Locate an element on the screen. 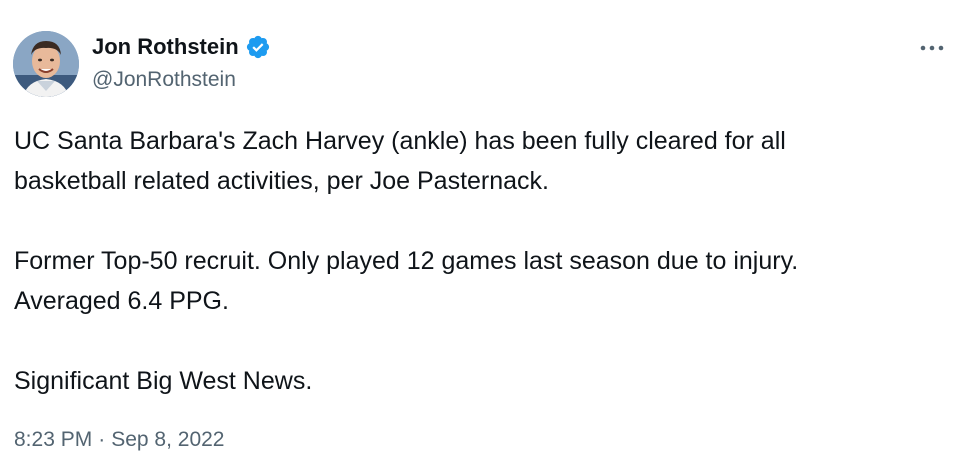  author-handle: @JonRothstein is located at coordinates (164, 80).